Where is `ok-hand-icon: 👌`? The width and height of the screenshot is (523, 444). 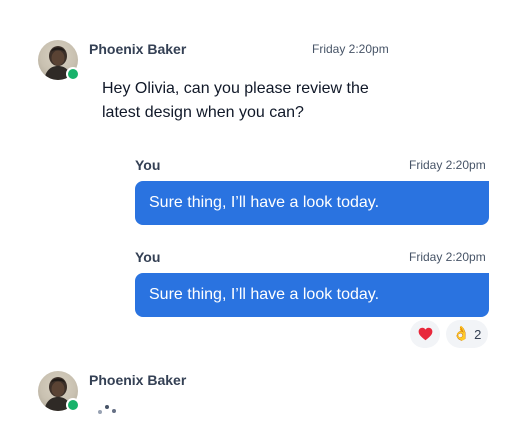
ok-hand-icon: 👌 is located at coordinates (461, 334).